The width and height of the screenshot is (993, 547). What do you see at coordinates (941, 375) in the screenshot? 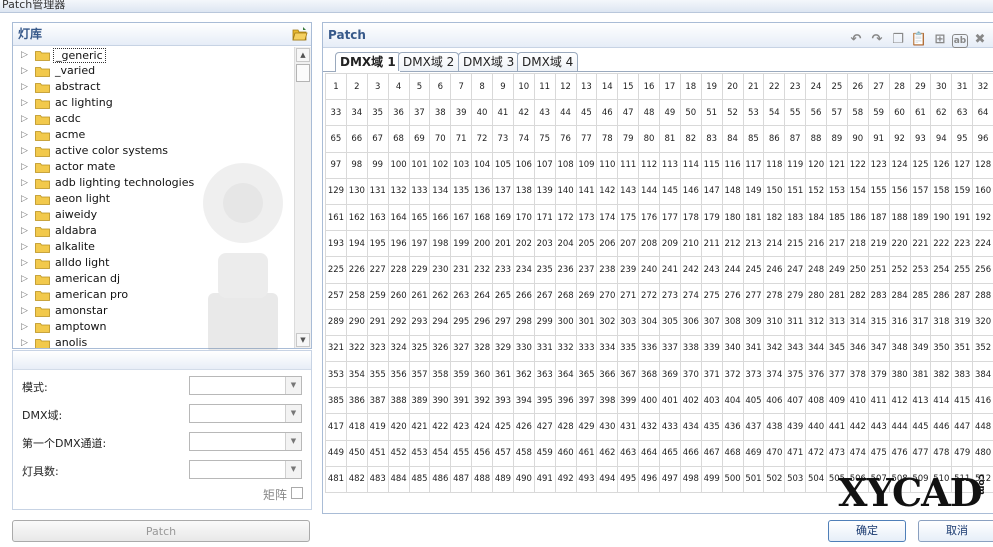
I see `dmx-channel-cell: 382` at bounding box center [941, 375].